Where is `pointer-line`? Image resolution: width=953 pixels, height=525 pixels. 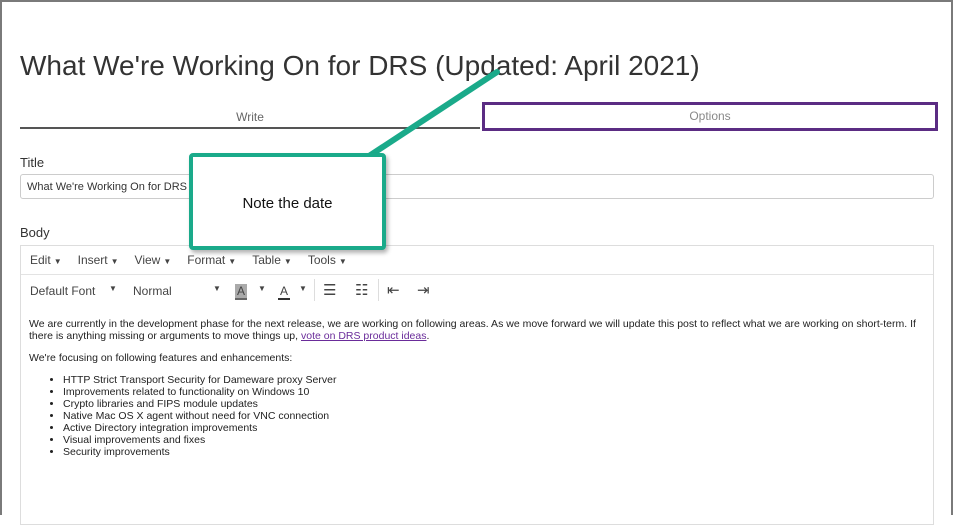
pointer-line is located at coordinates (431, 115).